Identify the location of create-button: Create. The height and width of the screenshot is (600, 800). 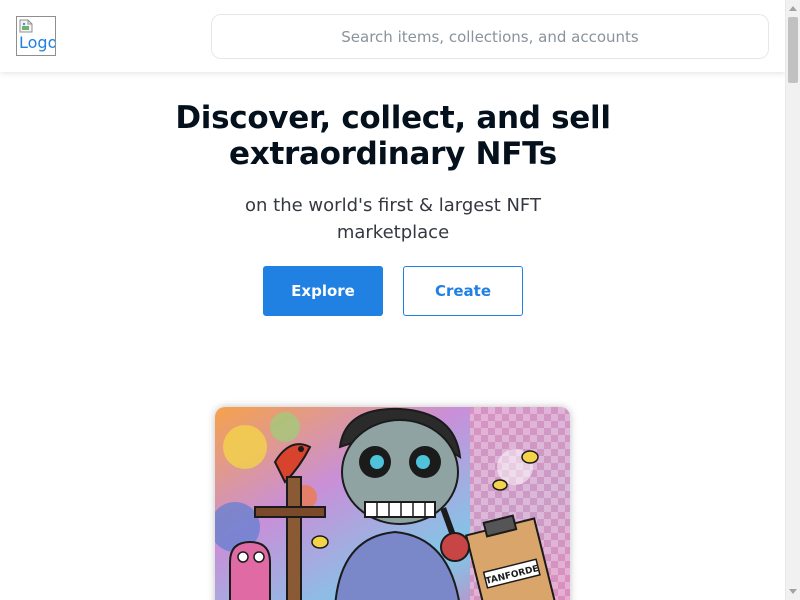
(463, 291).